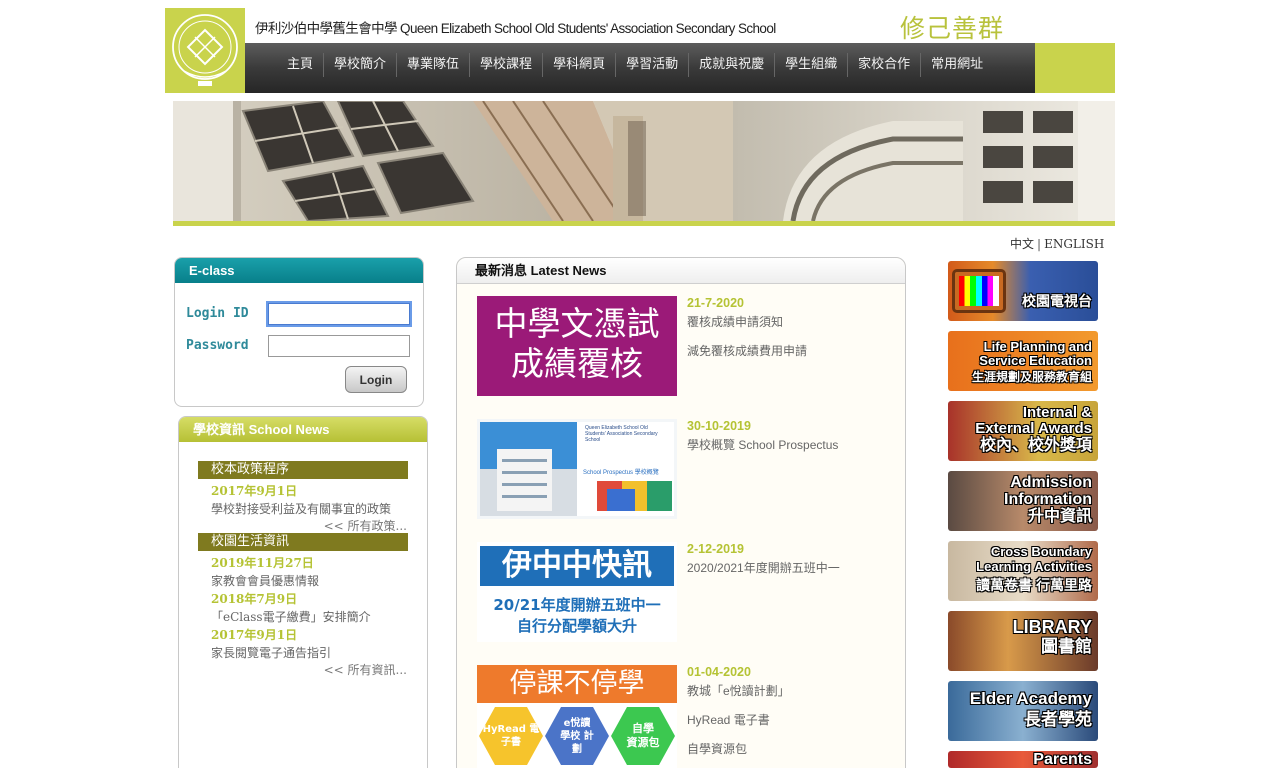 The image size is (1280, 768). I want to click on news-link: 減免覆核成績費用申請, so click(747, 350).